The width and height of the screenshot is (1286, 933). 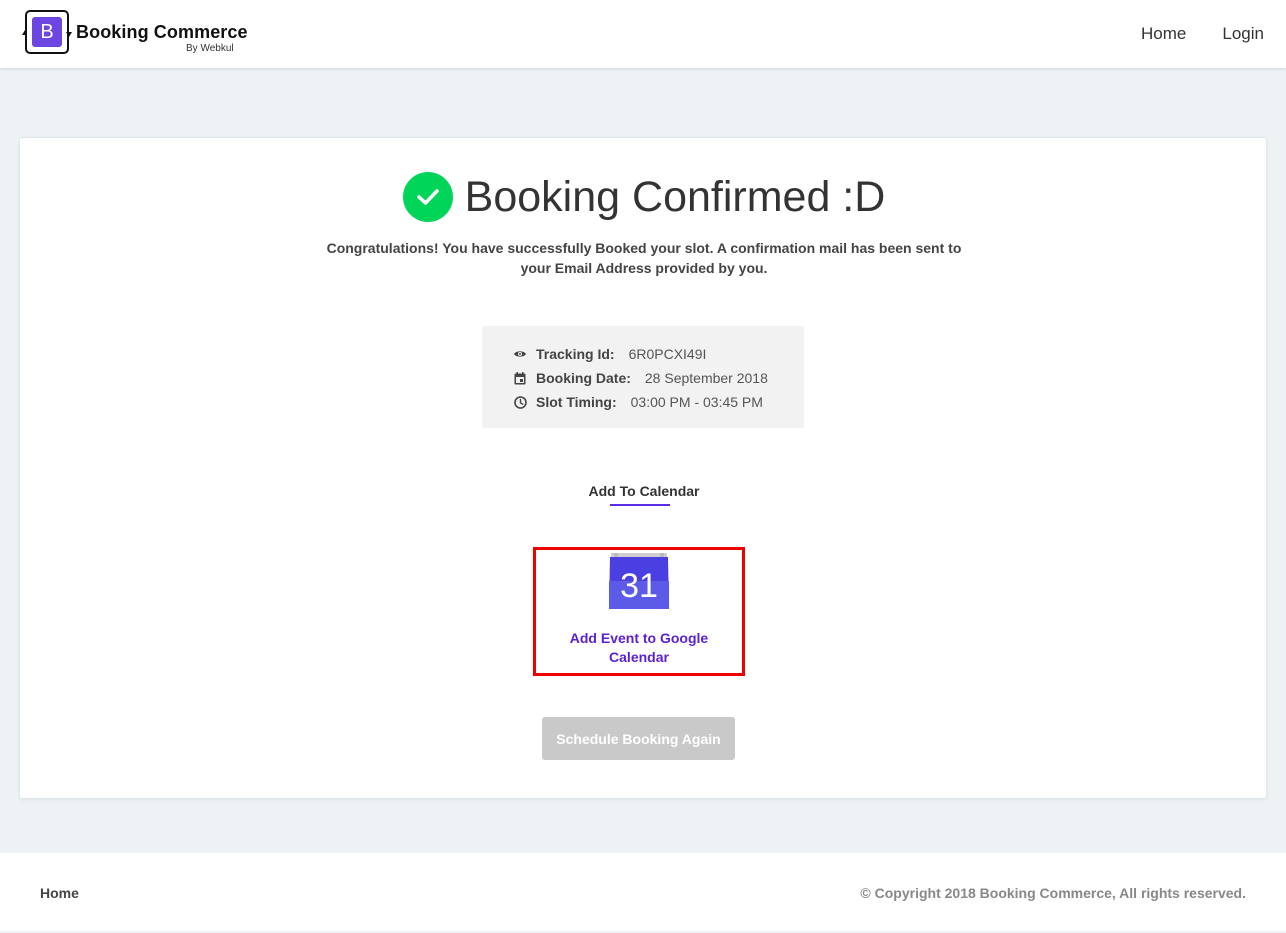 I want to click on logo-letter: B, so click(x=47, y=32).